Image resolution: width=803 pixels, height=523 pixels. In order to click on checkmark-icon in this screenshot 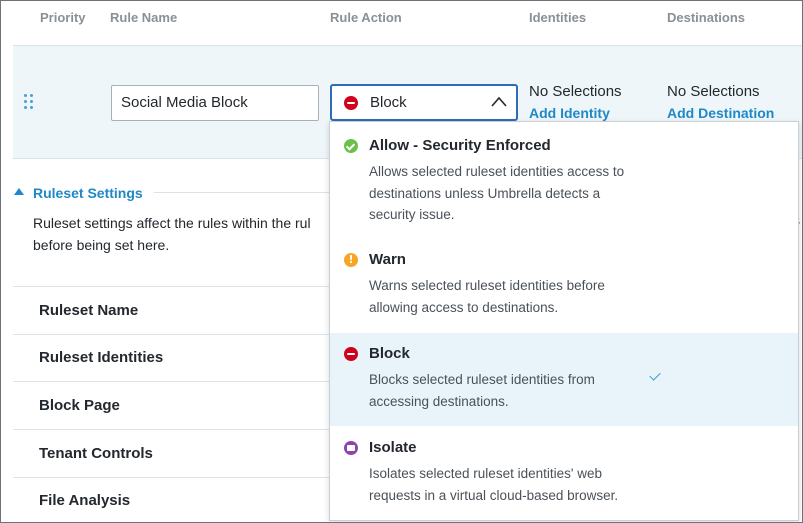, I will do `click(655, 375)`.